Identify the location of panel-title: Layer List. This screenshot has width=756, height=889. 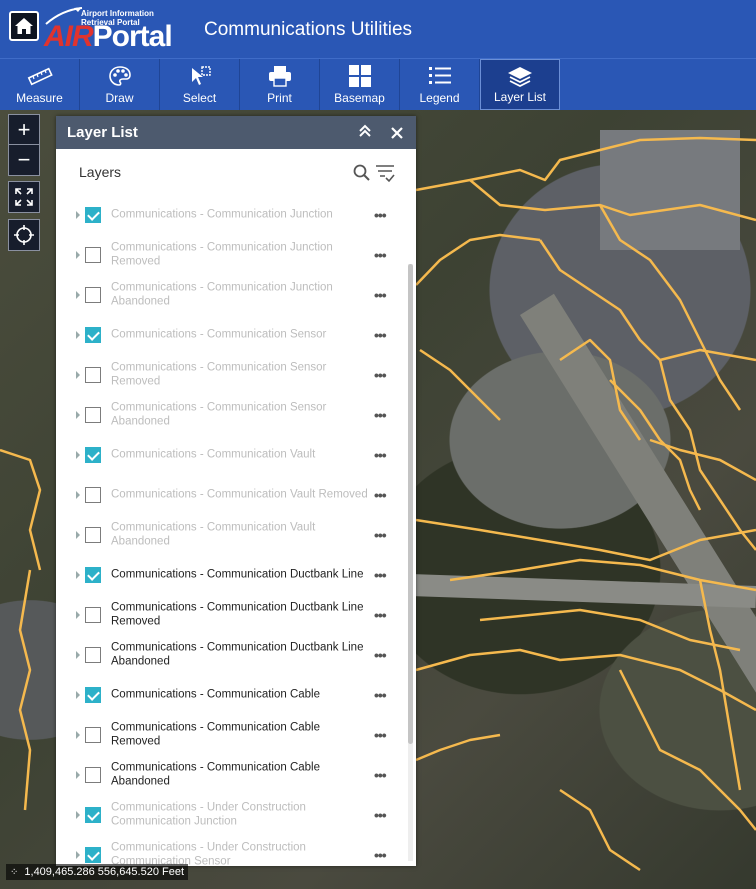
(102, 132).